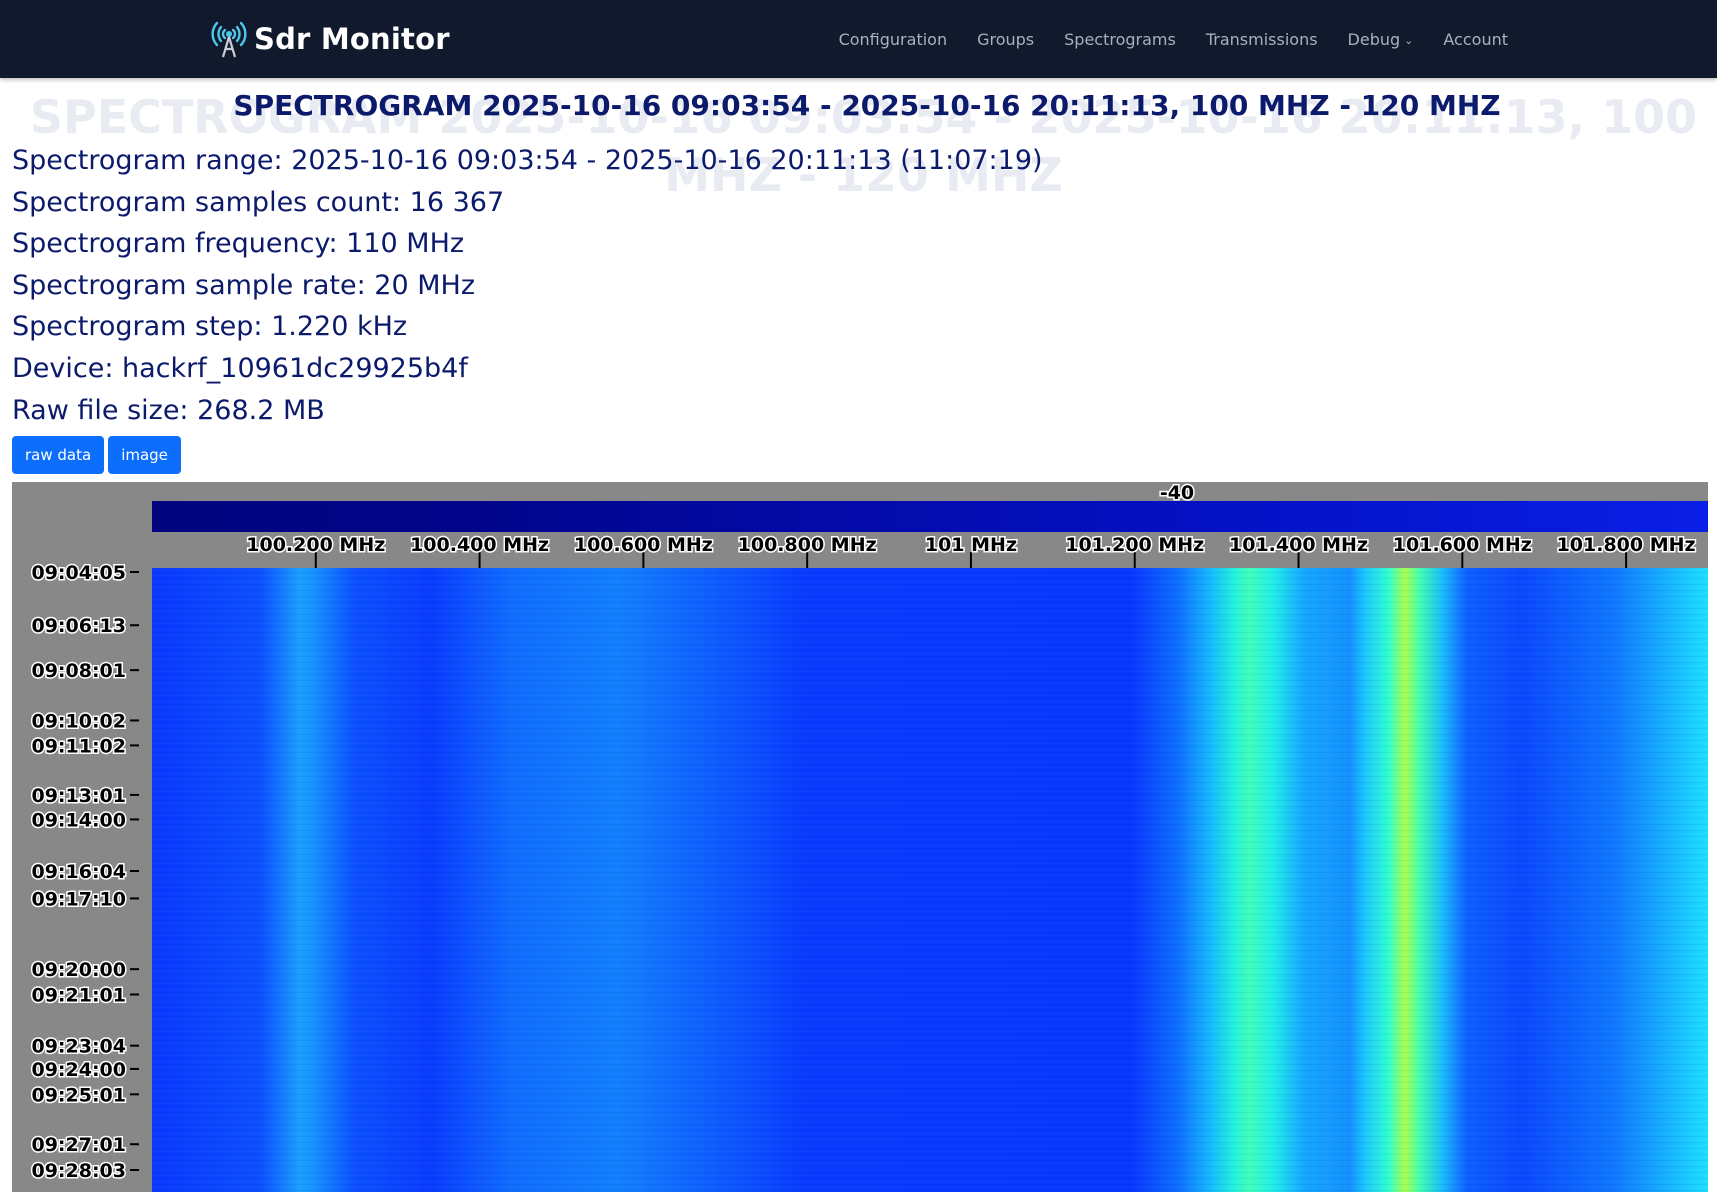 Image resolution: width=1717 pixels, height=1192 pixels. What do you see at coordinates (479, 545) in the screenshot?
I see `frequency-tick-label: 100.400 MHz` at bounding box center [479, 545].